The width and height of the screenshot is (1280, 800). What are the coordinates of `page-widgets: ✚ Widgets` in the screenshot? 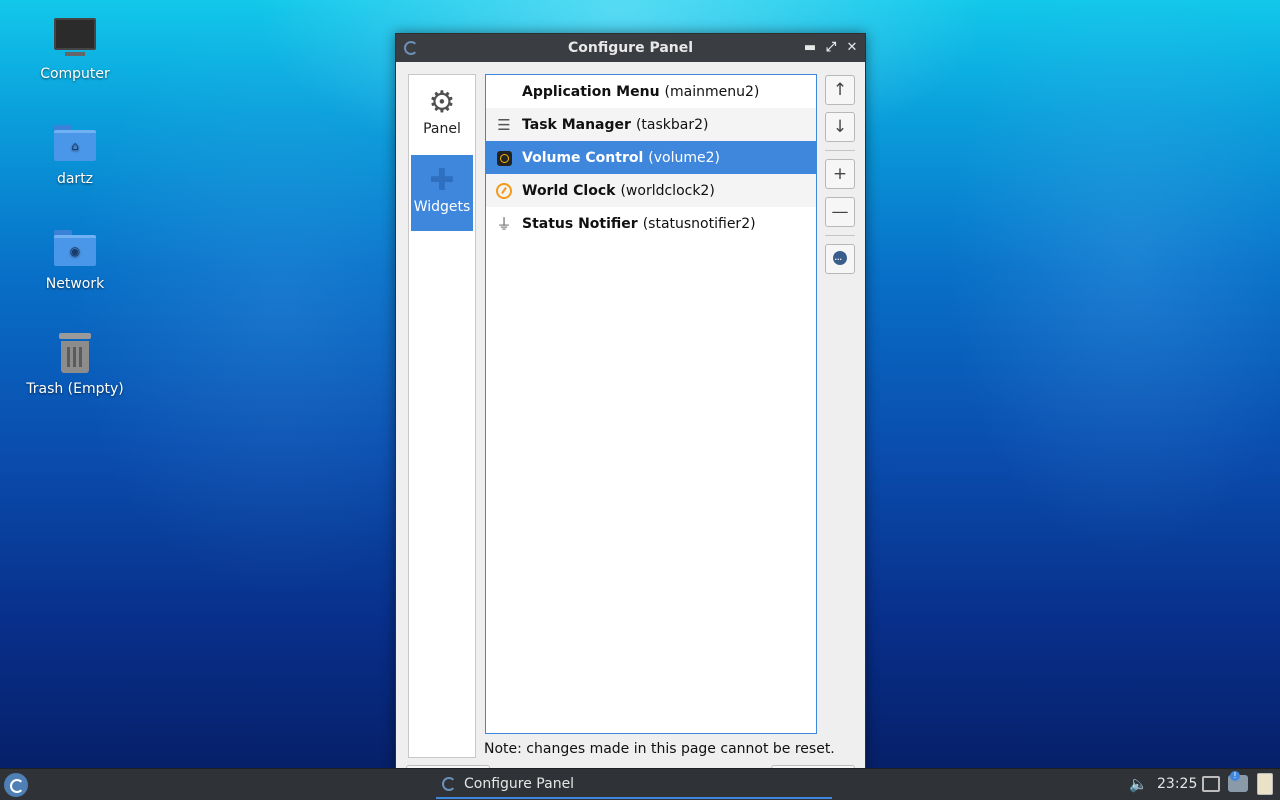 It's located at (442, 193).